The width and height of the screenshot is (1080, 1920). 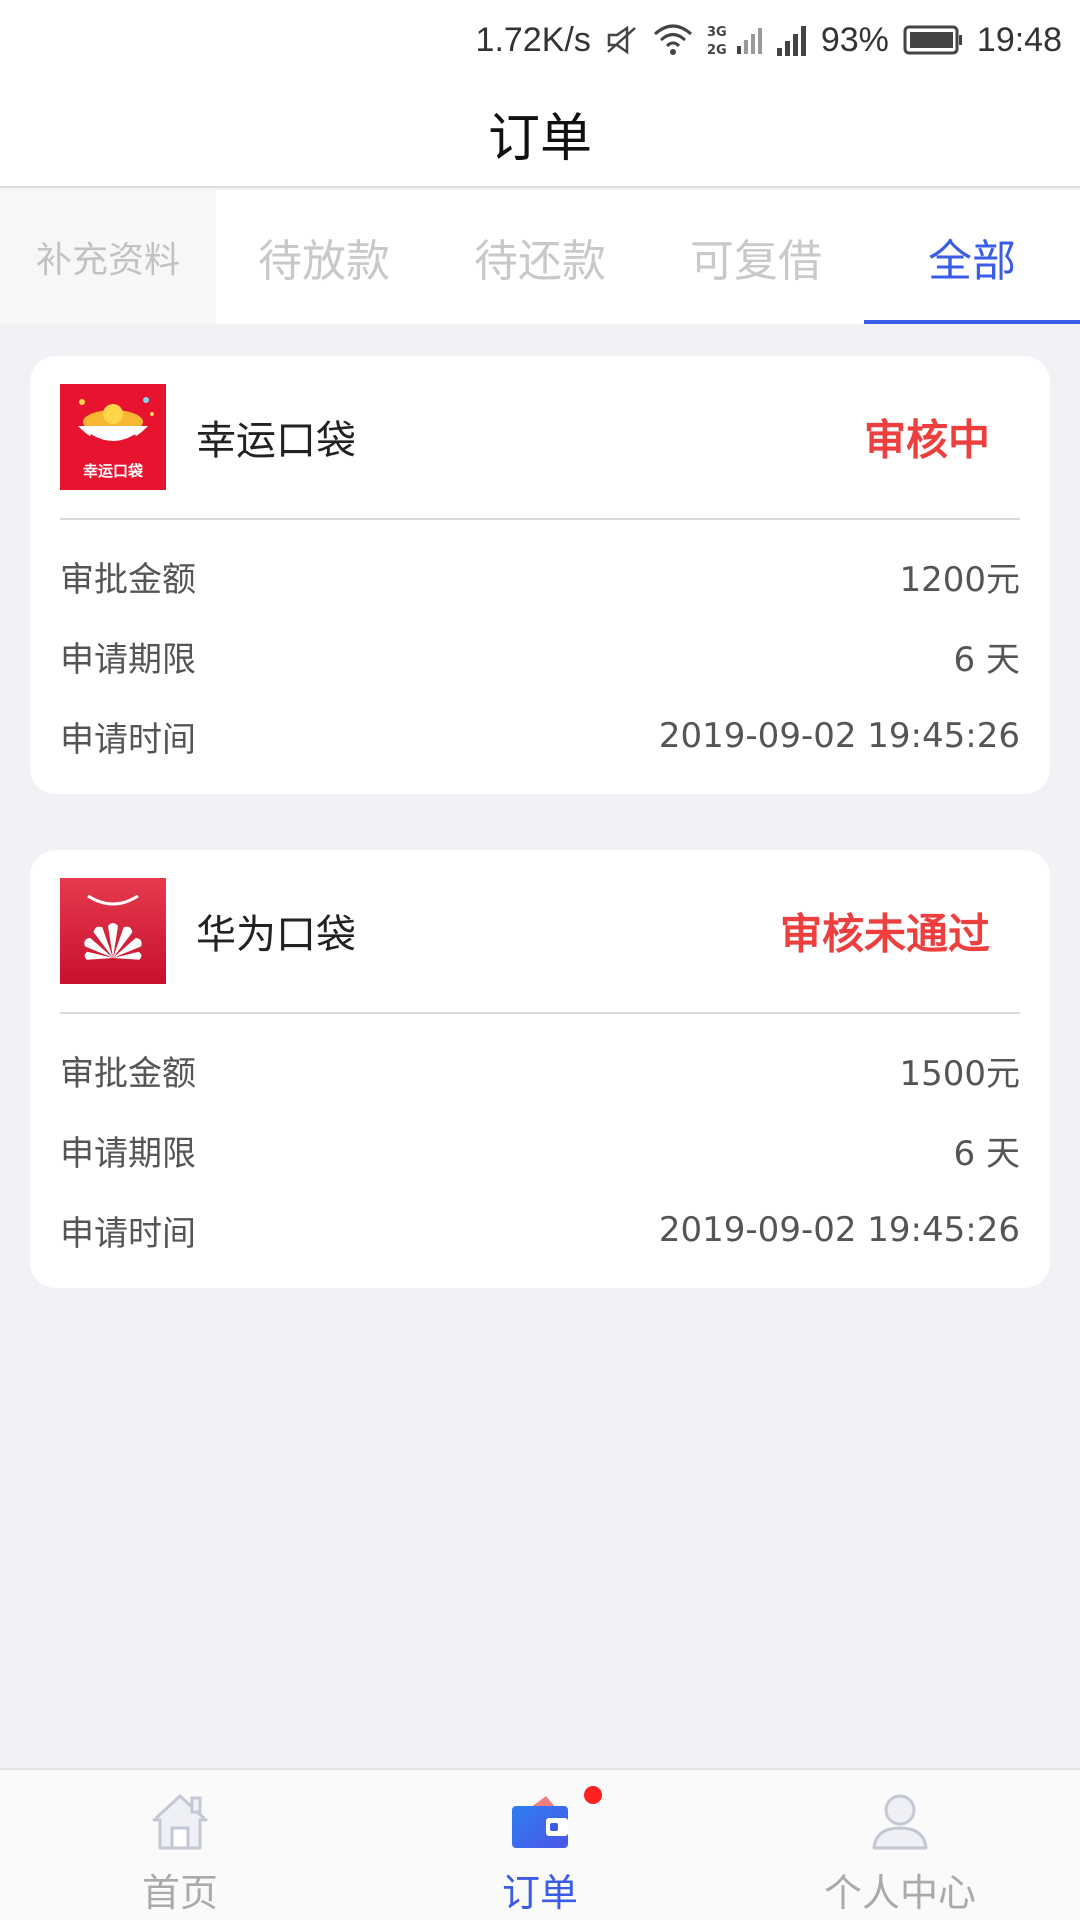 What do you see at coordinates (854, 39) in the screenshot?
I see `battery-percent: 93%` at bounding box center [854, 39].